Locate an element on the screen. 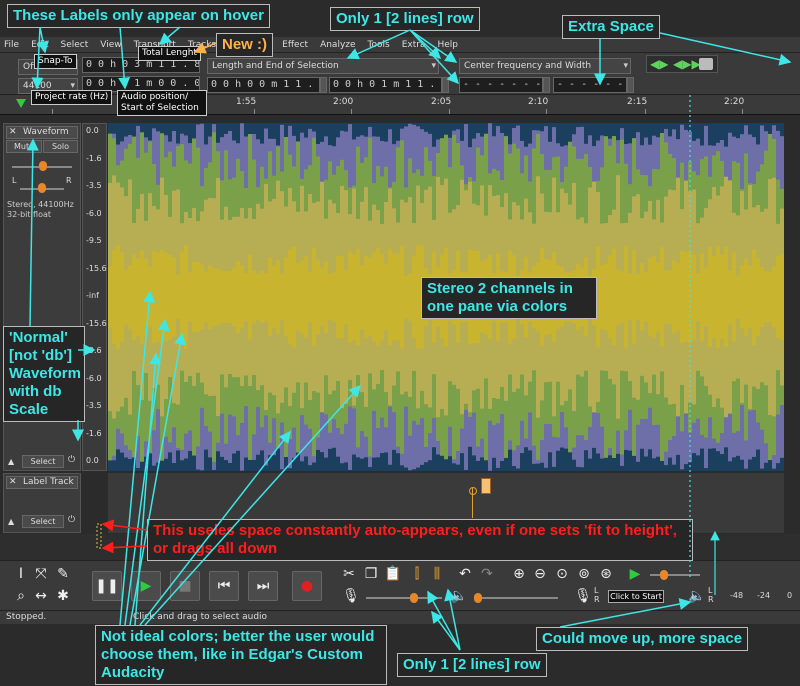  close-track-icon: ✕ is located at coordinates (13, 132).